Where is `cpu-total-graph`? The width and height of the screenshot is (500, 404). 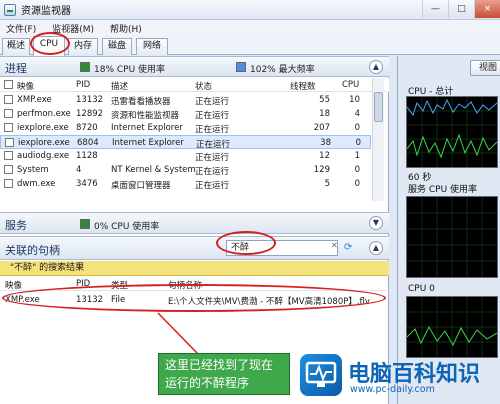
cpu-total-graph is located at coordinates (452, 132).